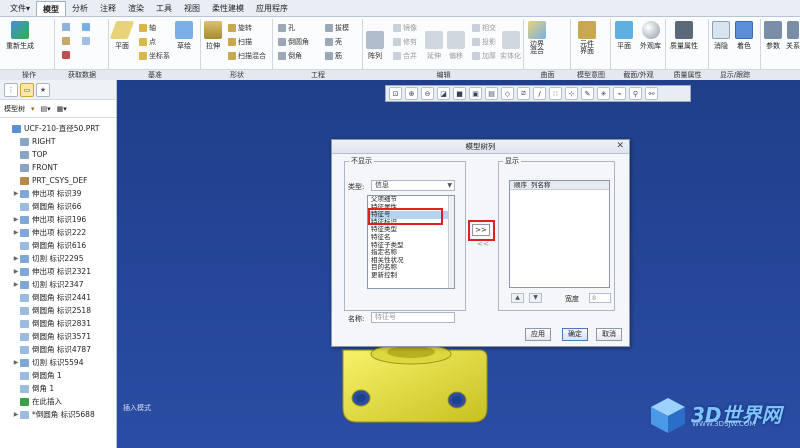 This screenshot has width=800, height=448. What do you see at coordinates (58, 388) in the screenshot?
I see `tree-item: 倒角 1` at bounding box center [58, 388].